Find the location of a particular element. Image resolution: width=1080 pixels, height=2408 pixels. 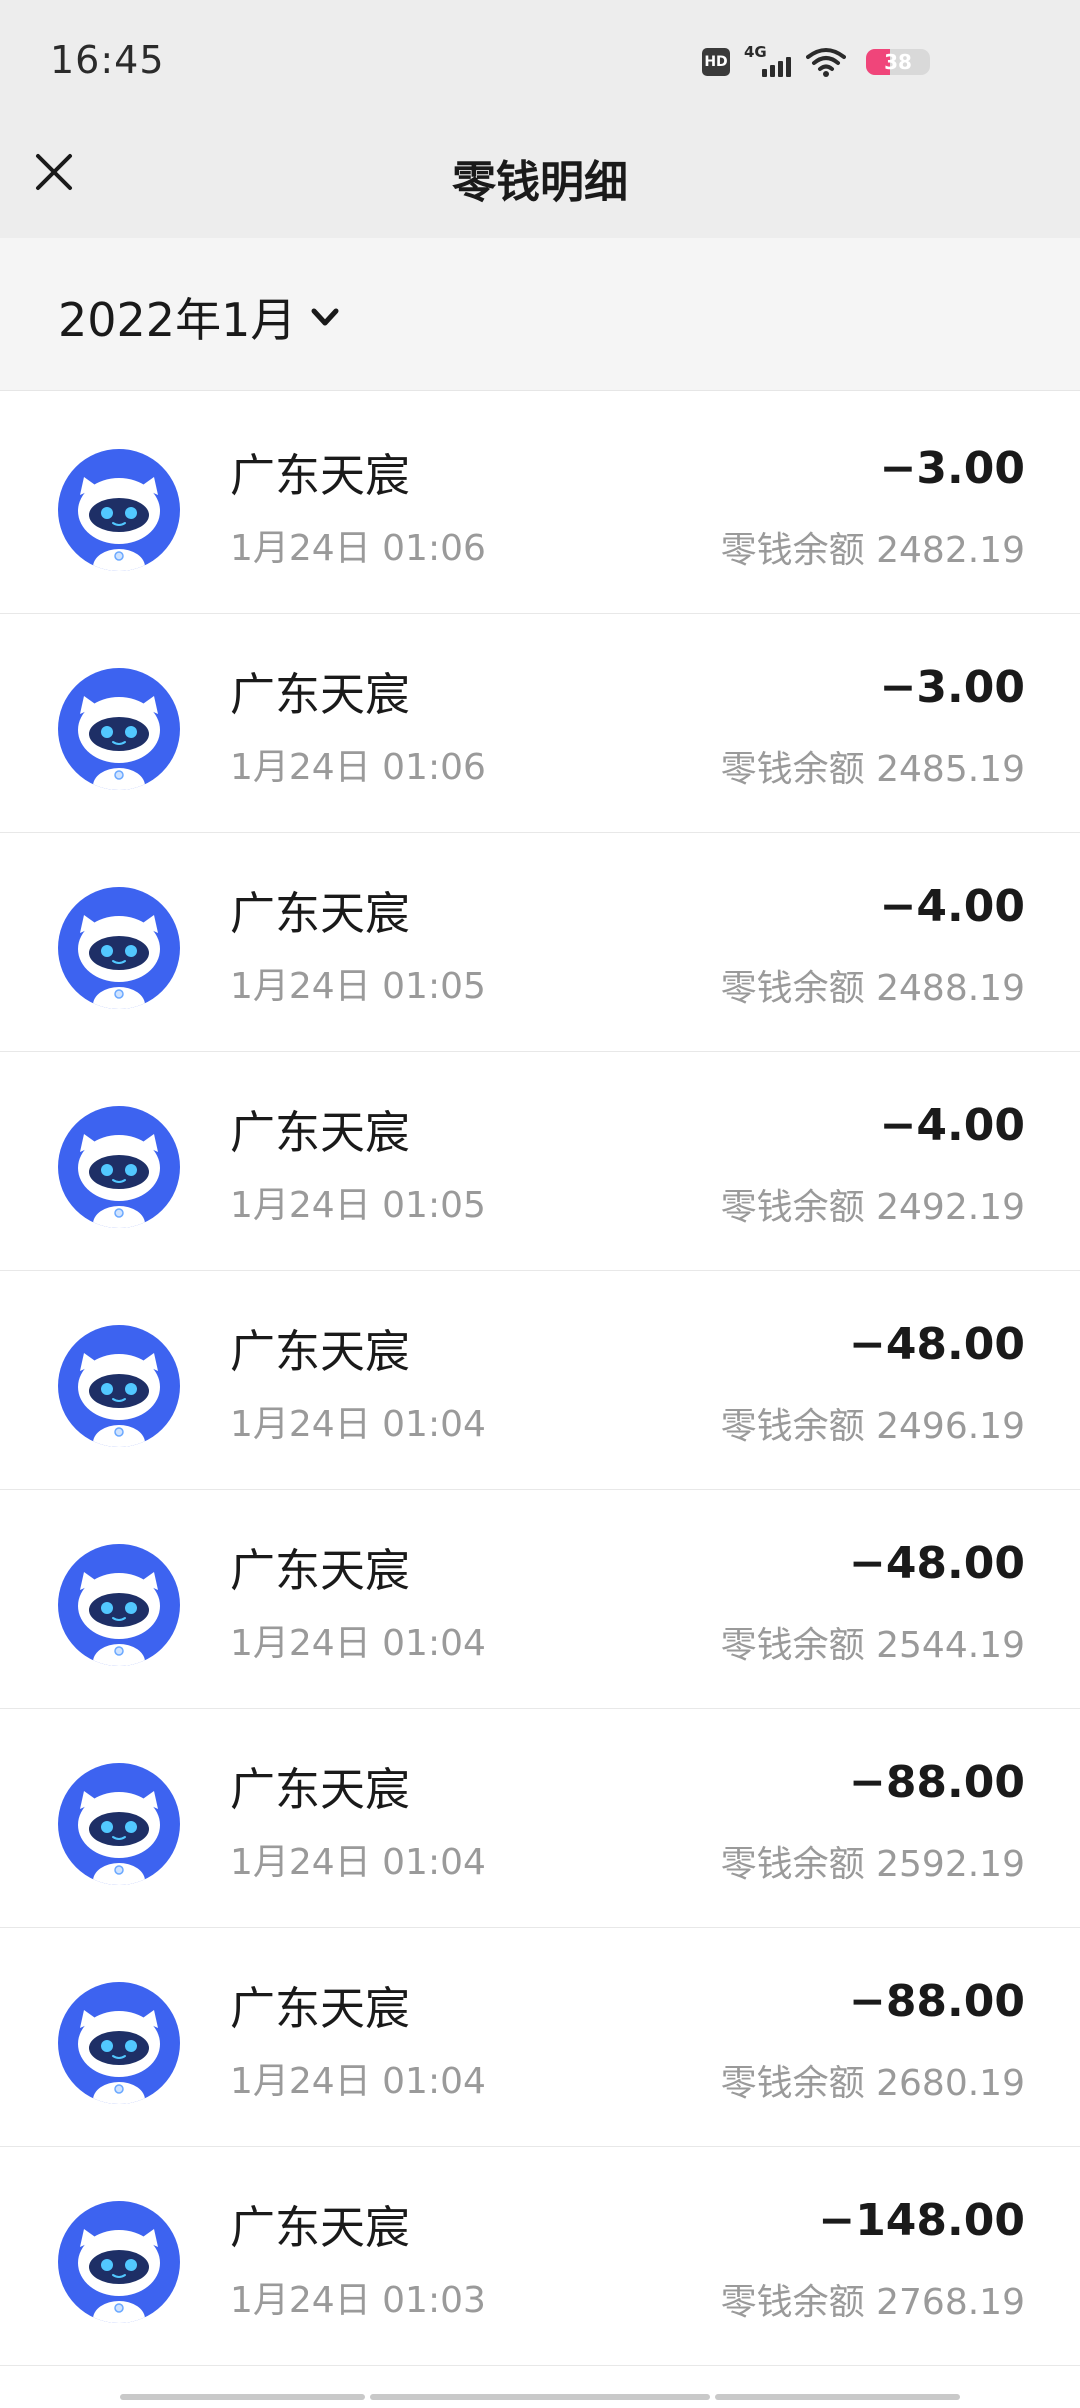

status-icons: HD 4G 38 is located at coordinates (816, 61).